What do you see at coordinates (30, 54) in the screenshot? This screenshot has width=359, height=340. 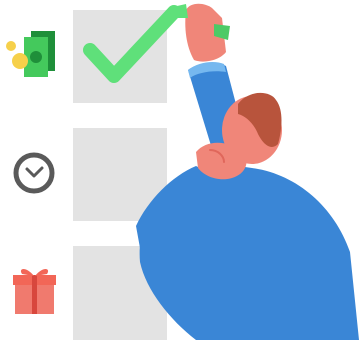 I see `money-icon` at bounding box center [30, 54].